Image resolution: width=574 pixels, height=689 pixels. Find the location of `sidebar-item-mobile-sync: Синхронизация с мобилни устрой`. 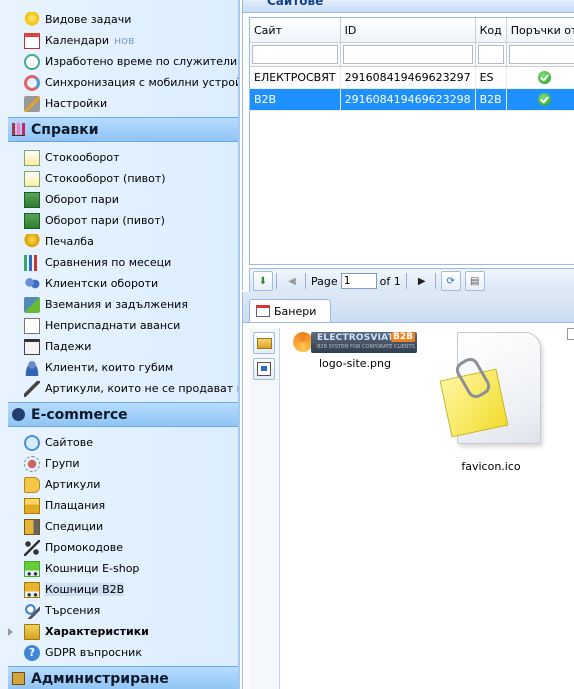

sidebar-item-mobile-sync: Синхронизация с мобилни устрой is located at coordinates (126, 82).